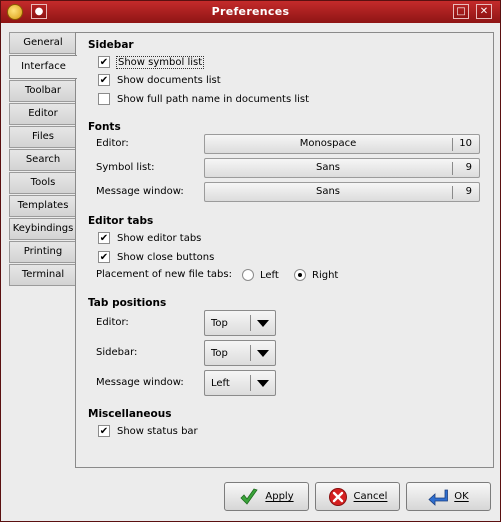 The width and height of the screenshot is (501, 522). I want to click on show-symbol-list-label: Show symbol list, so click(160, 62).